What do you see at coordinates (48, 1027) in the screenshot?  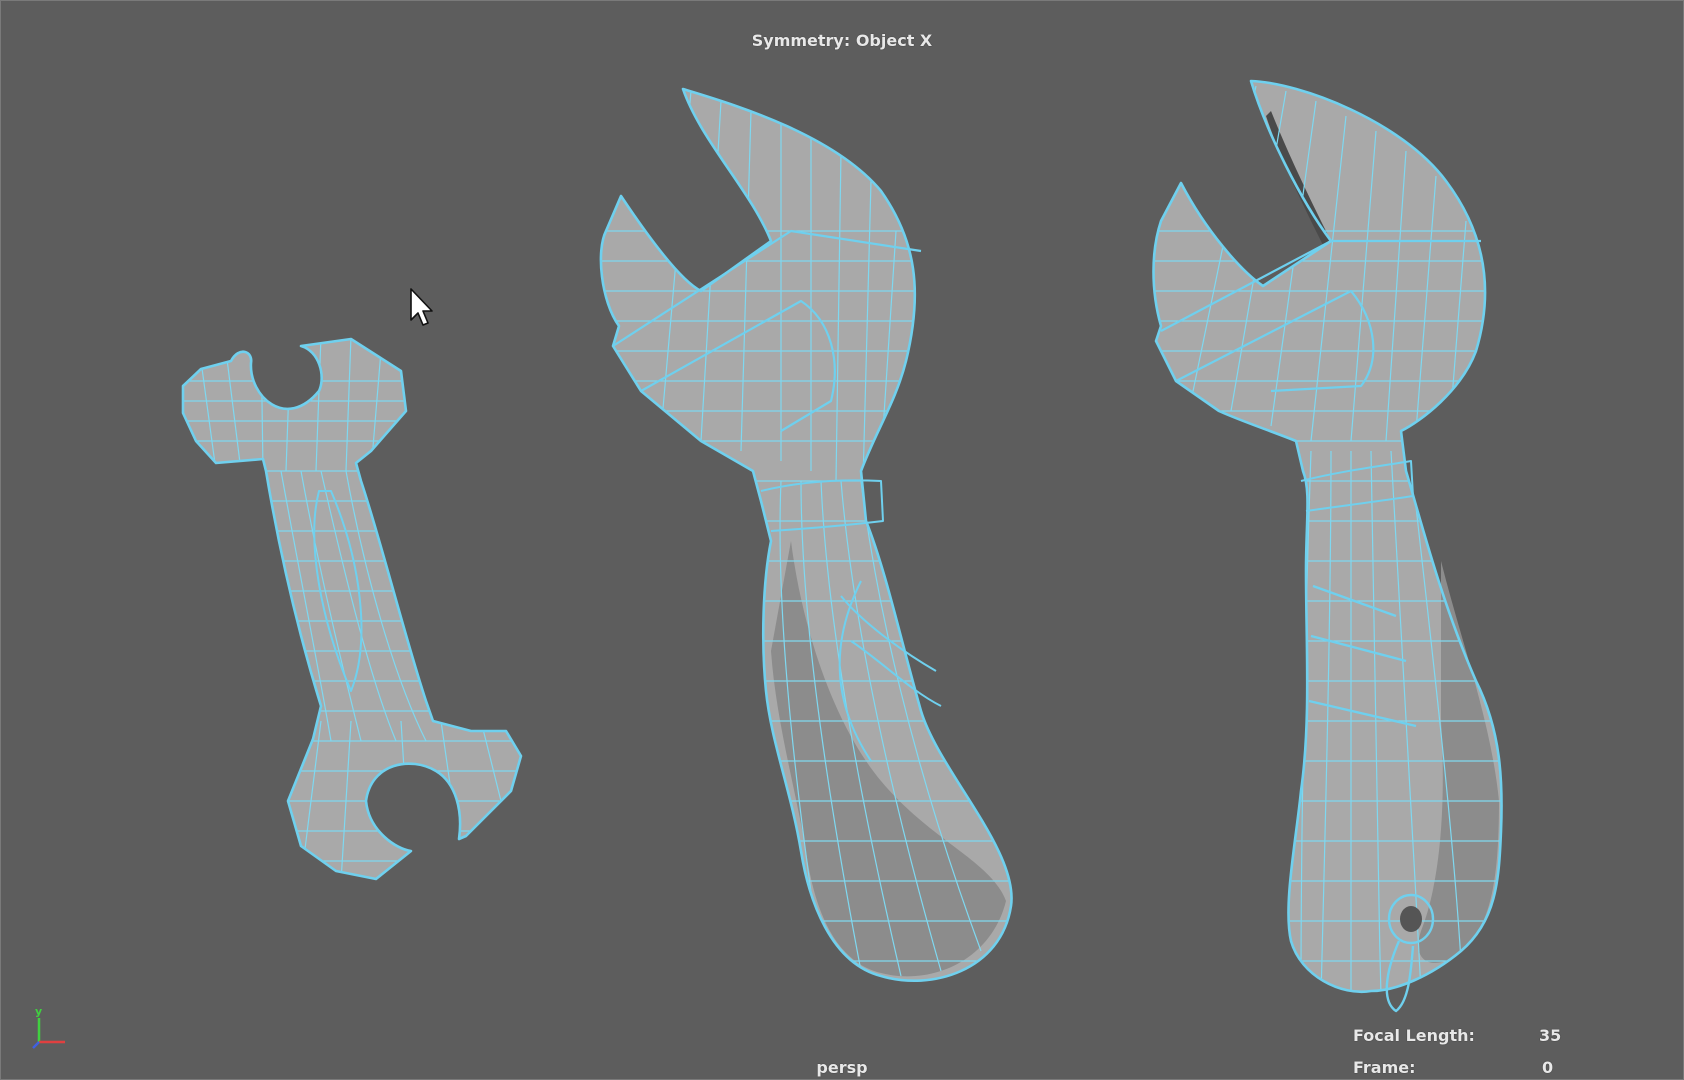 I see `axis-gizmo-icon: y` at bounding box center [48, 1027].